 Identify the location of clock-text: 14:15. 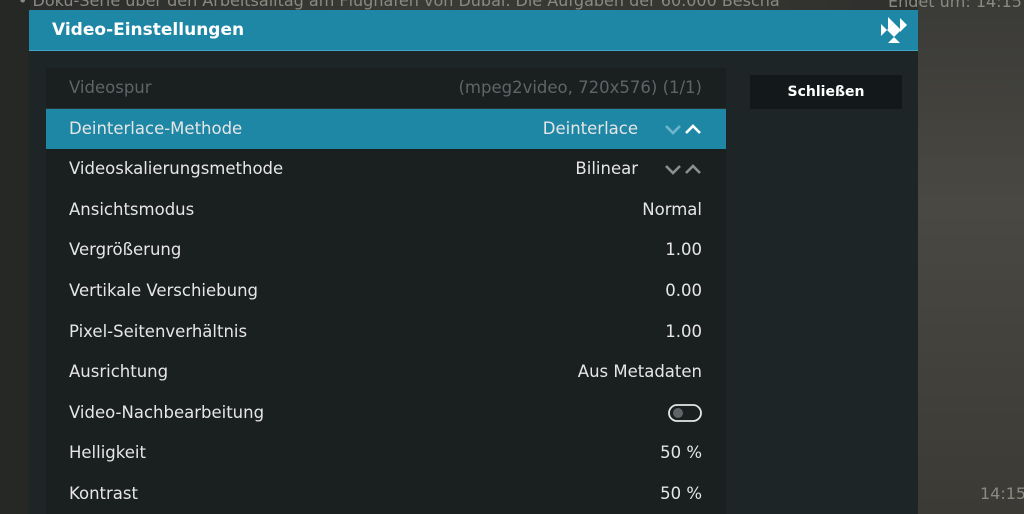
(1002, 493).